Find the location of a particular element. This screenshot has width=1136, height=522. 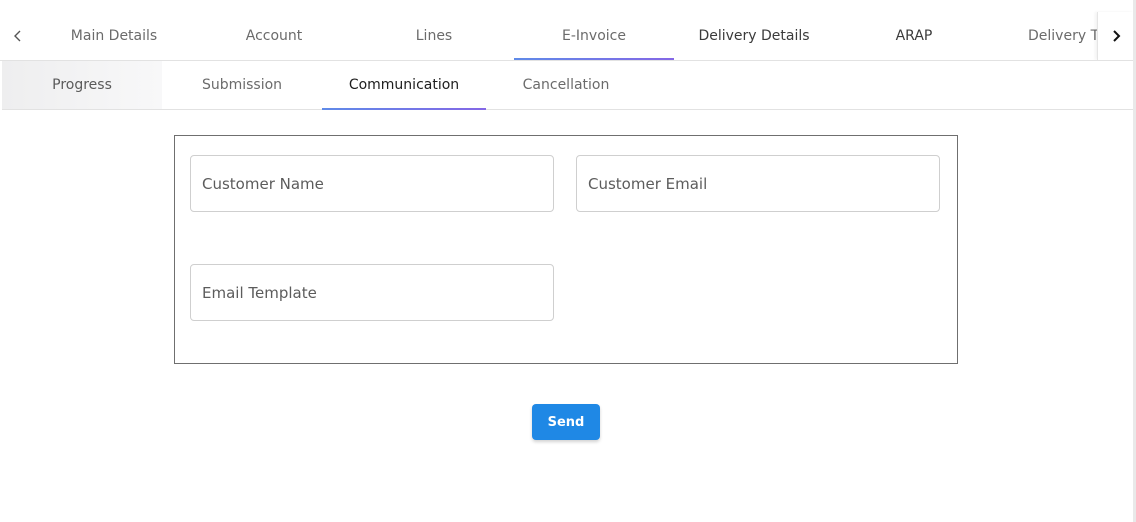

subtab-communication: Communication is located at coordinates (404, 85).